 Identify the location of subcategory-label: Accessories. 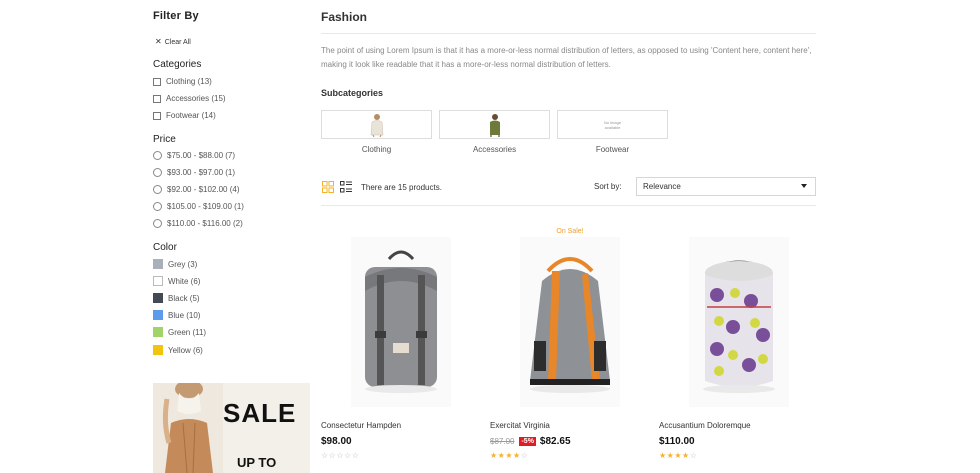
(494, 149).